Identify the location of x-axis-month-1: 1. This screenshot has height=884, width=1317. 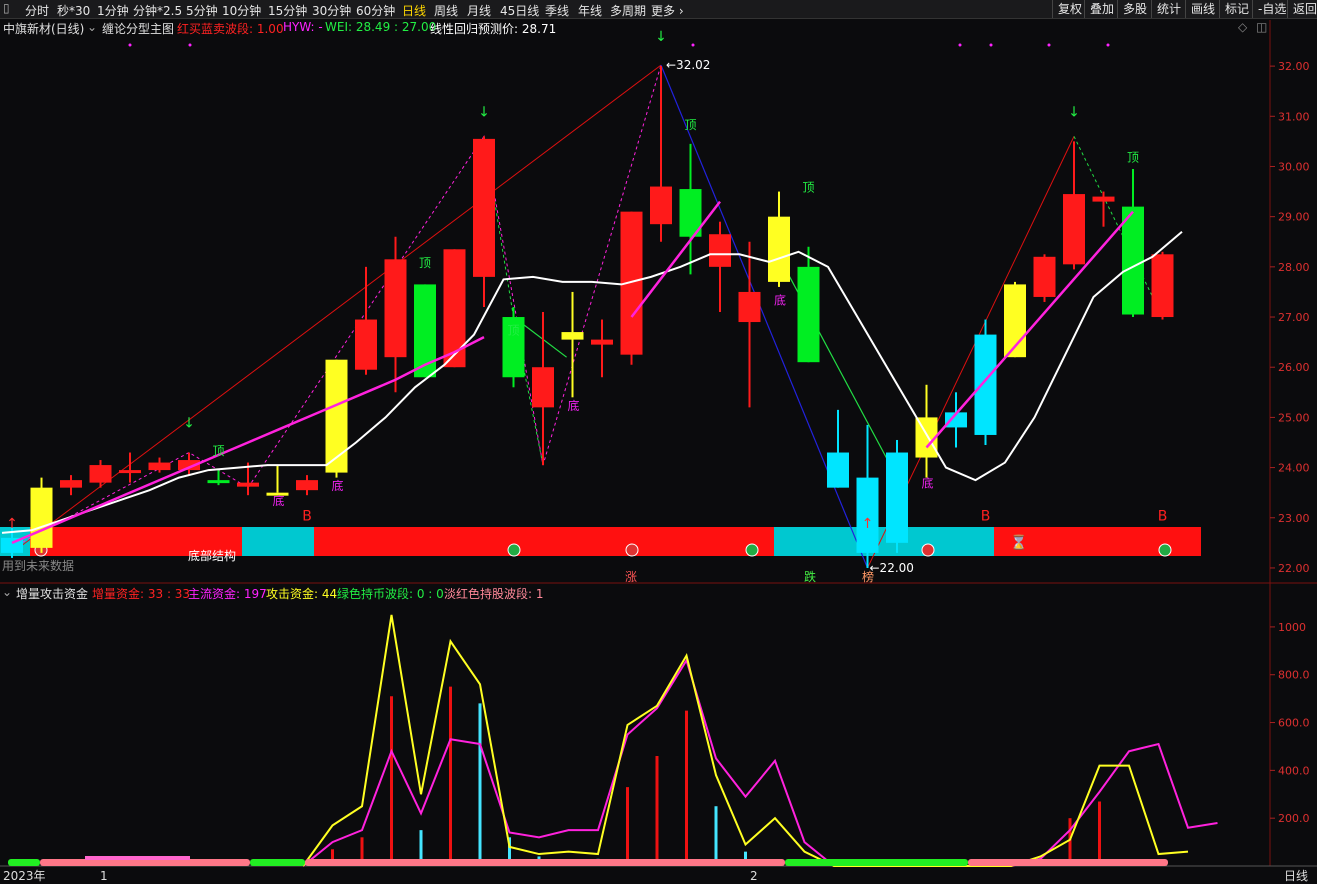
(104, 876).